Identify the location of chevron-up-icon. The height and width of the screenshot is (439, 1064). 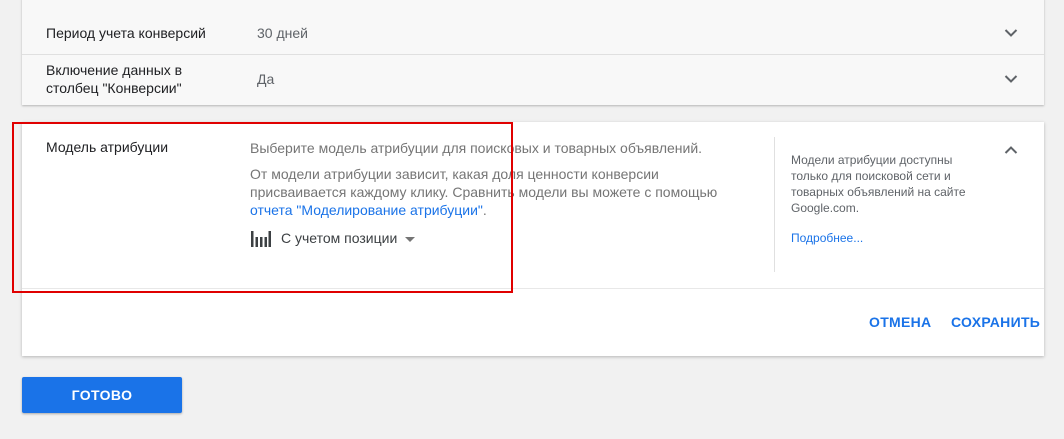
(1011, 150).